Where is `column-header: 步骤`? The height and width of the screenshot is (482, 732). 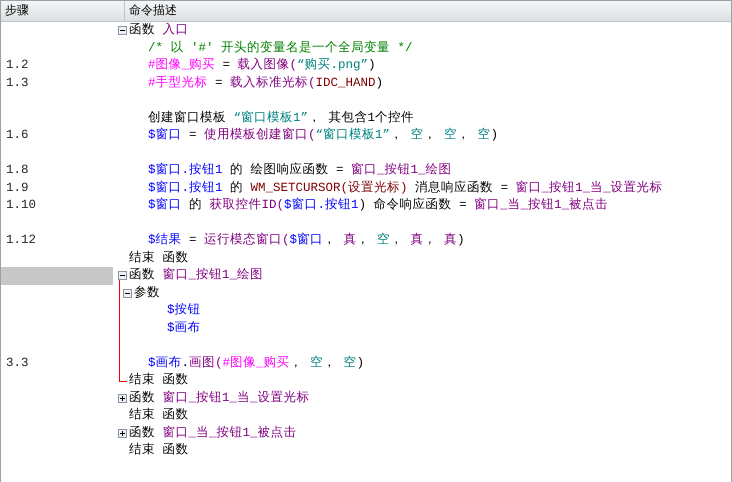 column-header: 步骤 is located at coordinates (63, 11).